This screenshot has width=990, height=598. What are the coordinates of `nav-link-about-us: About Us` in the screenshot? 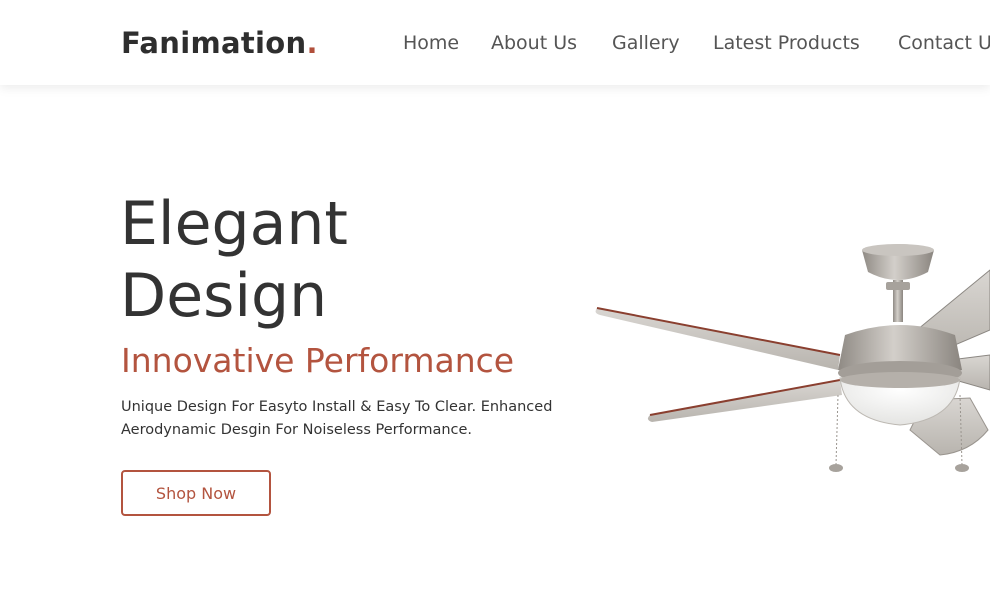 It's located at (534, 43).